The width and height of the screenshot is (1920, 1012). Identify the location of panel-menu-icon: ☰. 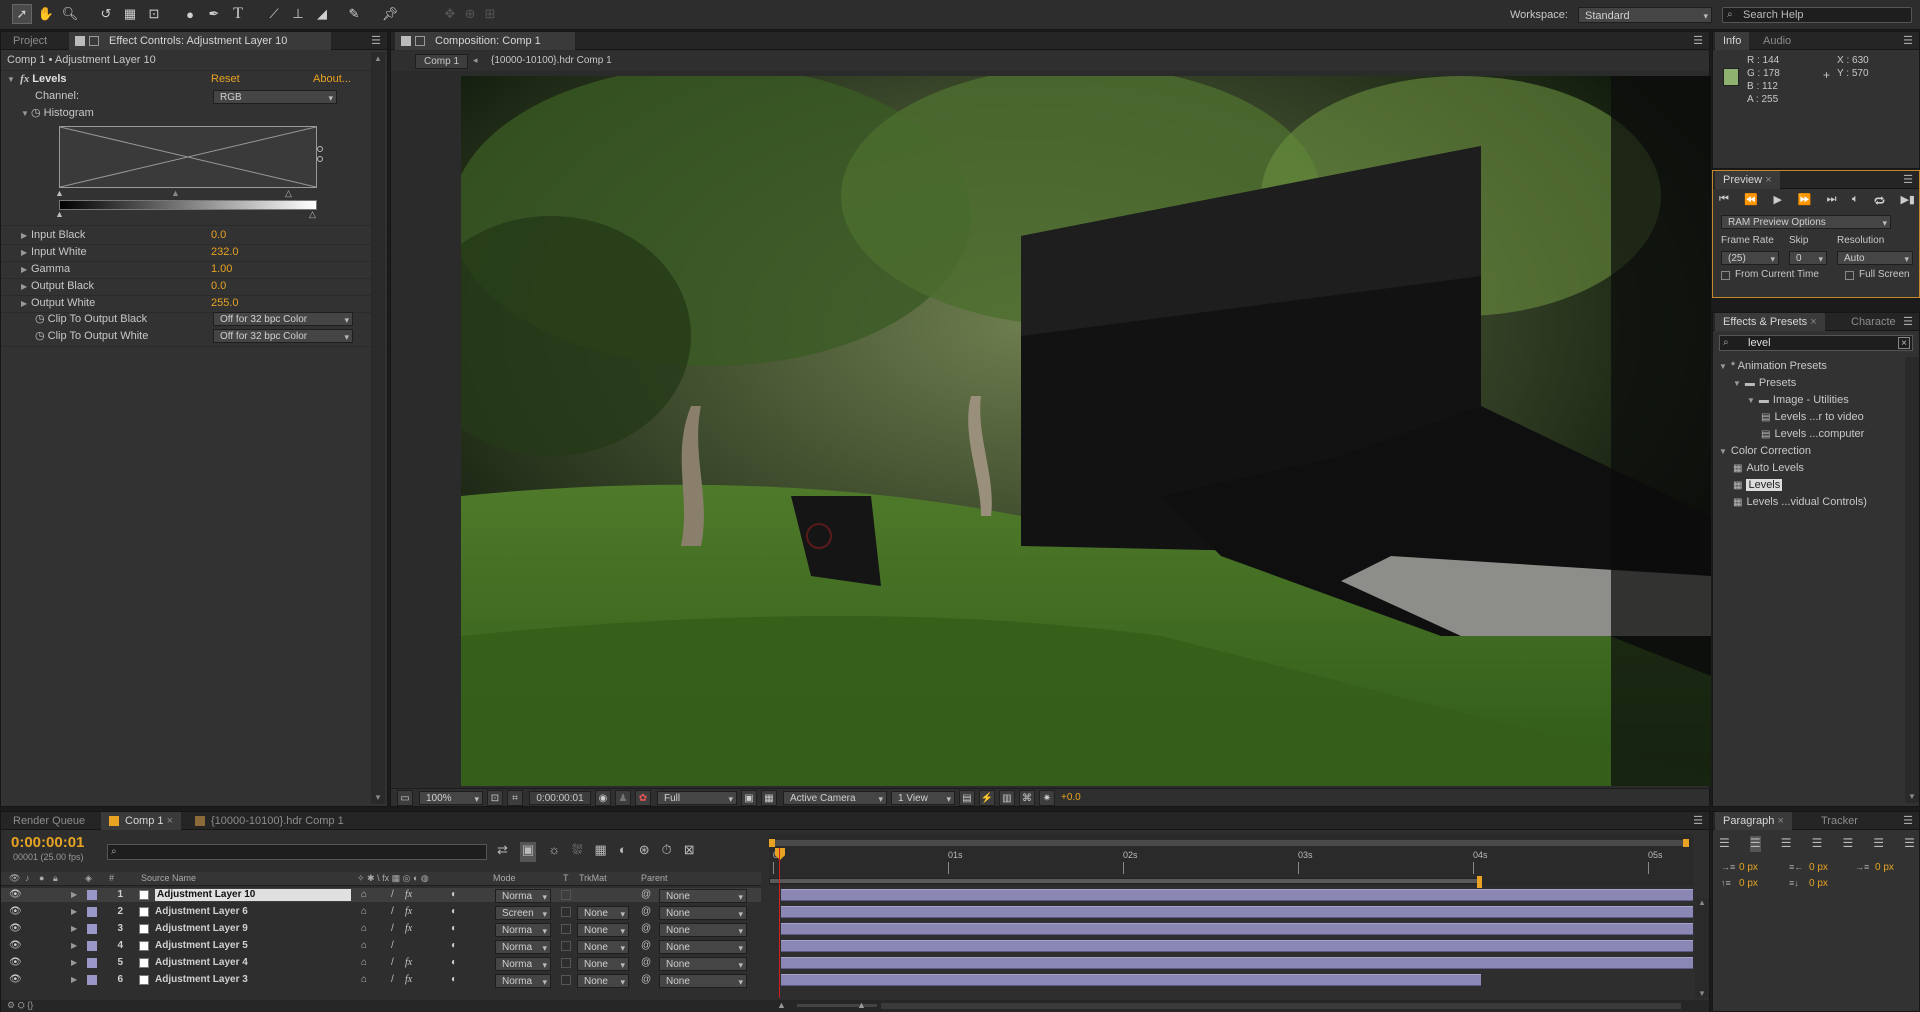
(1908, 820).